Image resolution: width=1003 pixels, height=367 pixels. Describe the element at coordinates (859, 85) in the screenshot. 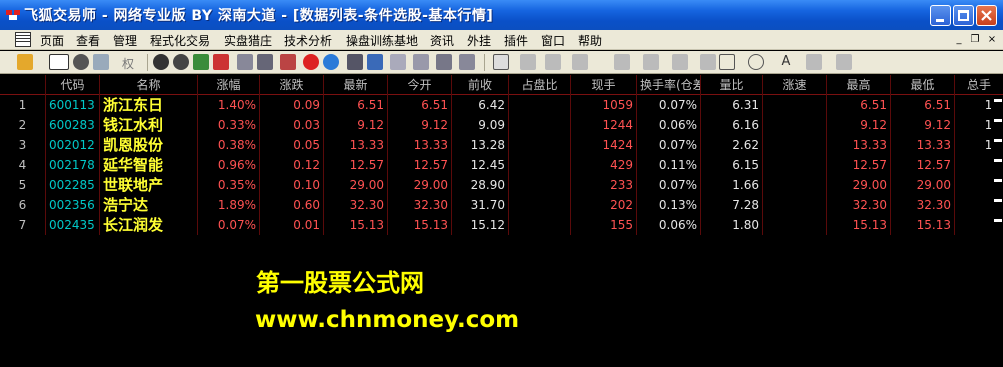

I see `header-high: 最高` at that location.